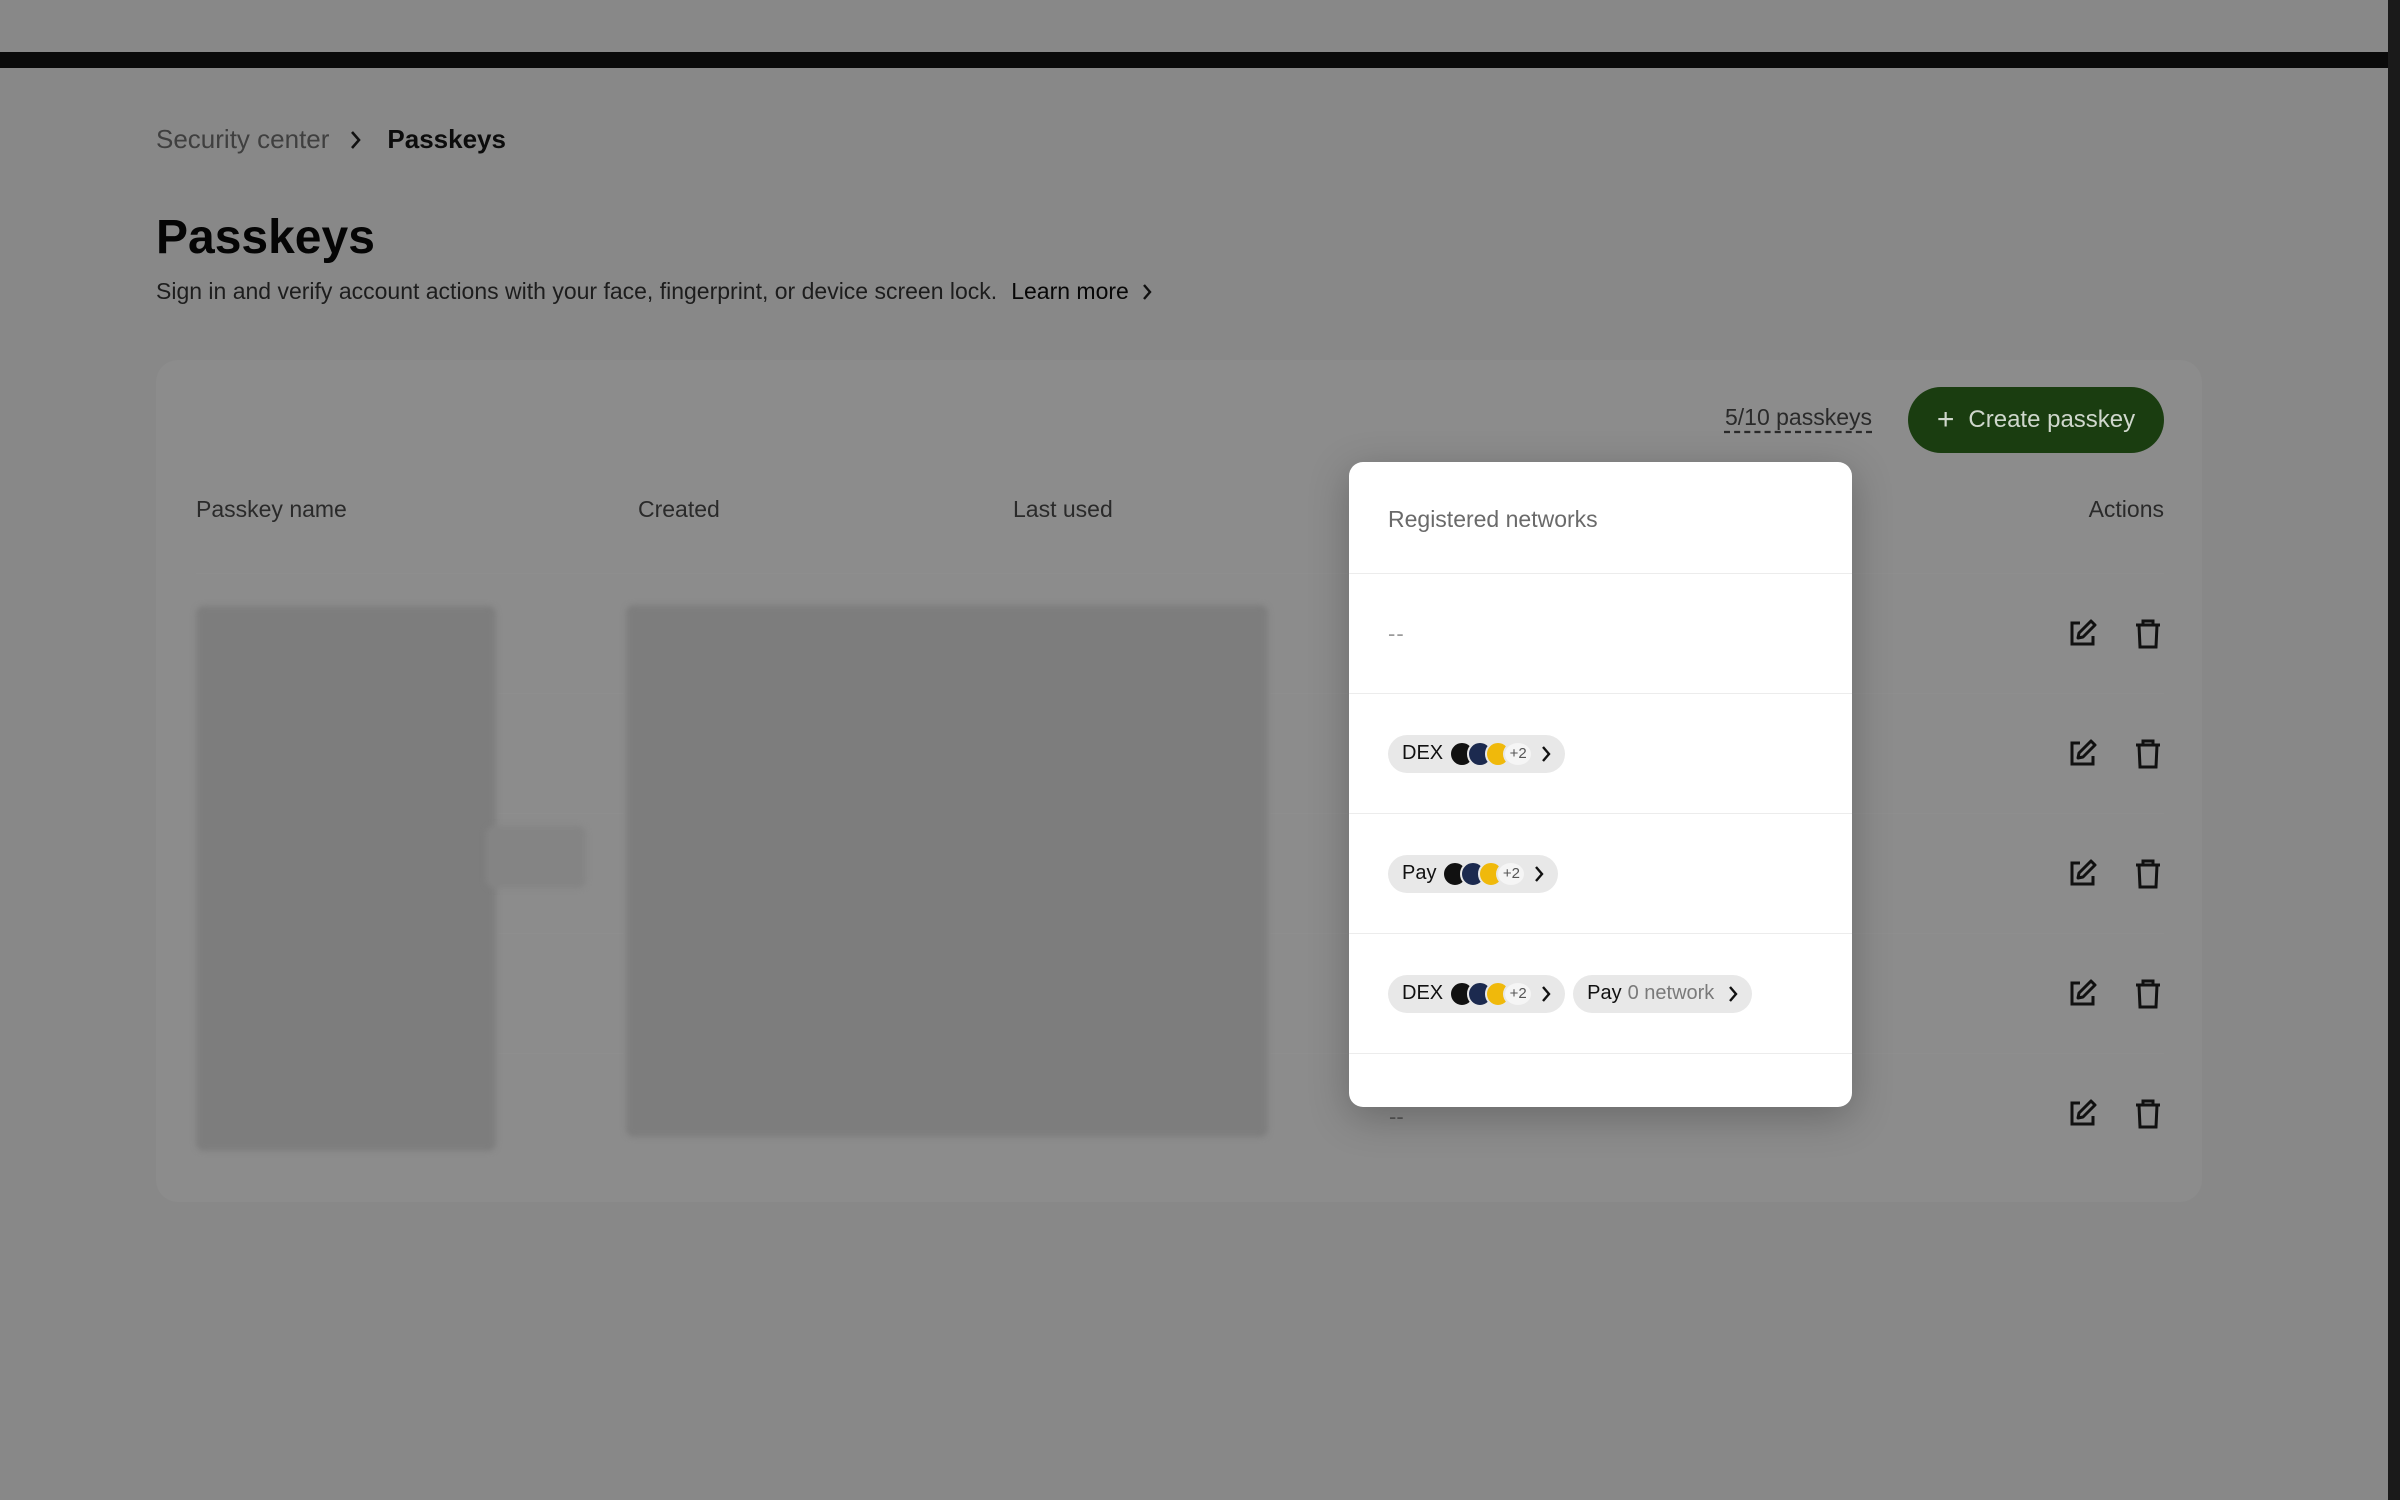 This screenshot has width=2400, height=1500. I want to click on table-header: Passkey name Created Last used Actions, so click(1180, 515).